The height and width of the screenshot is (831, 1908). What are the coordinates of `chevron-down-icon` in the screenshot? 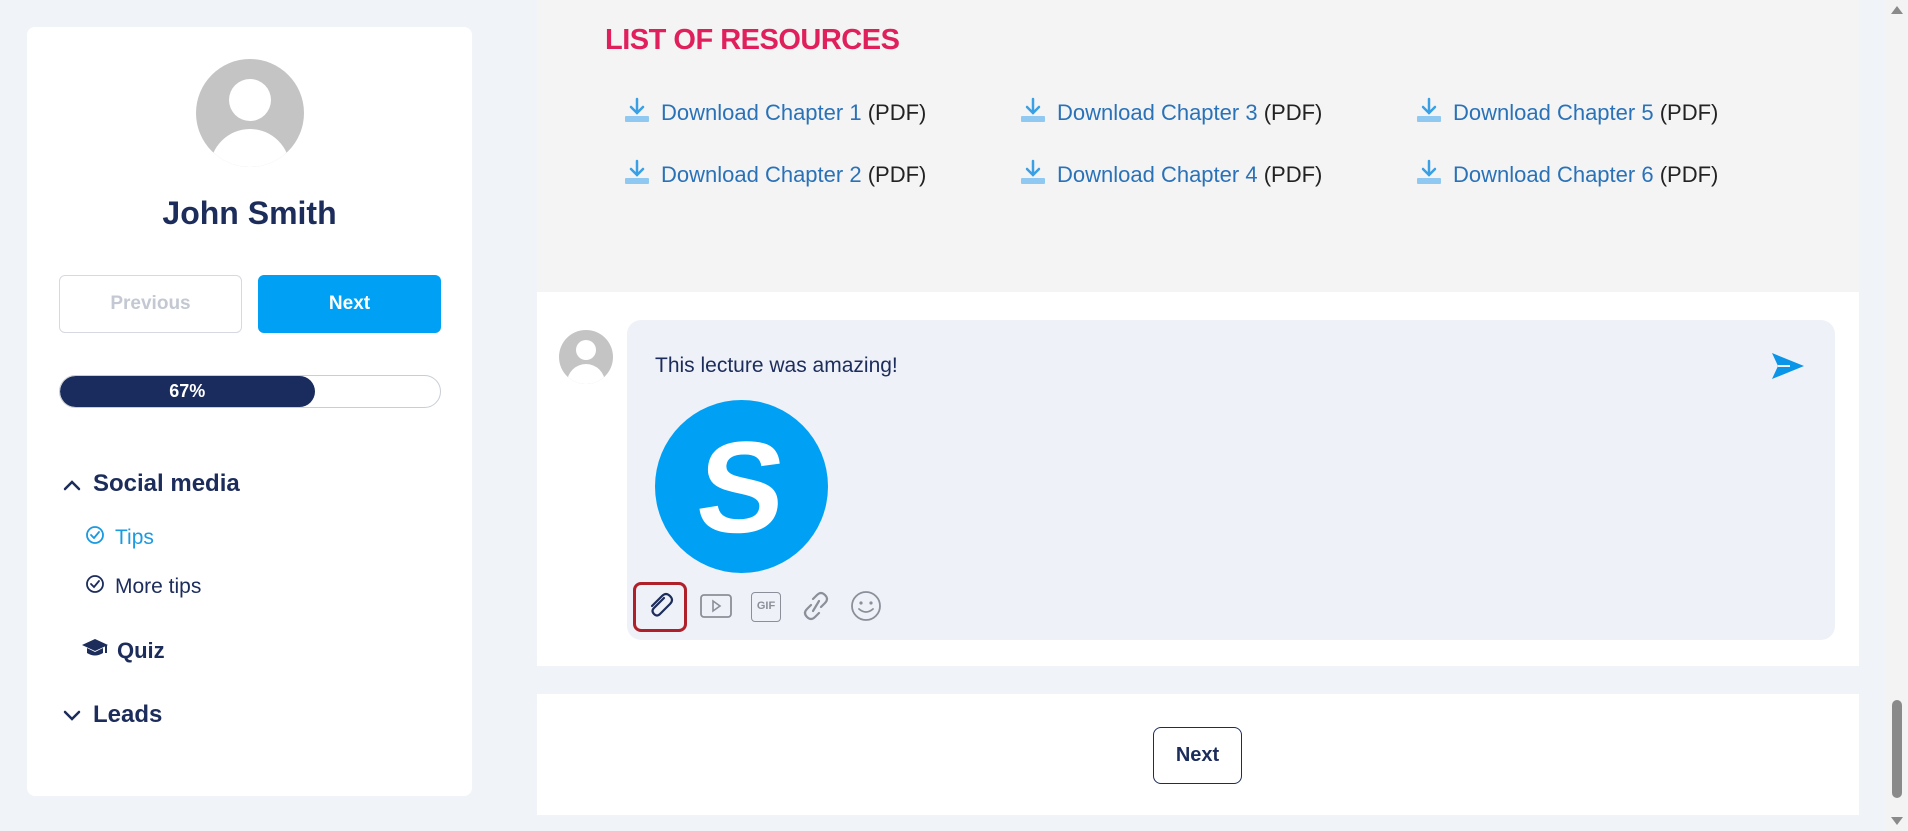 It's located at (72, 715).